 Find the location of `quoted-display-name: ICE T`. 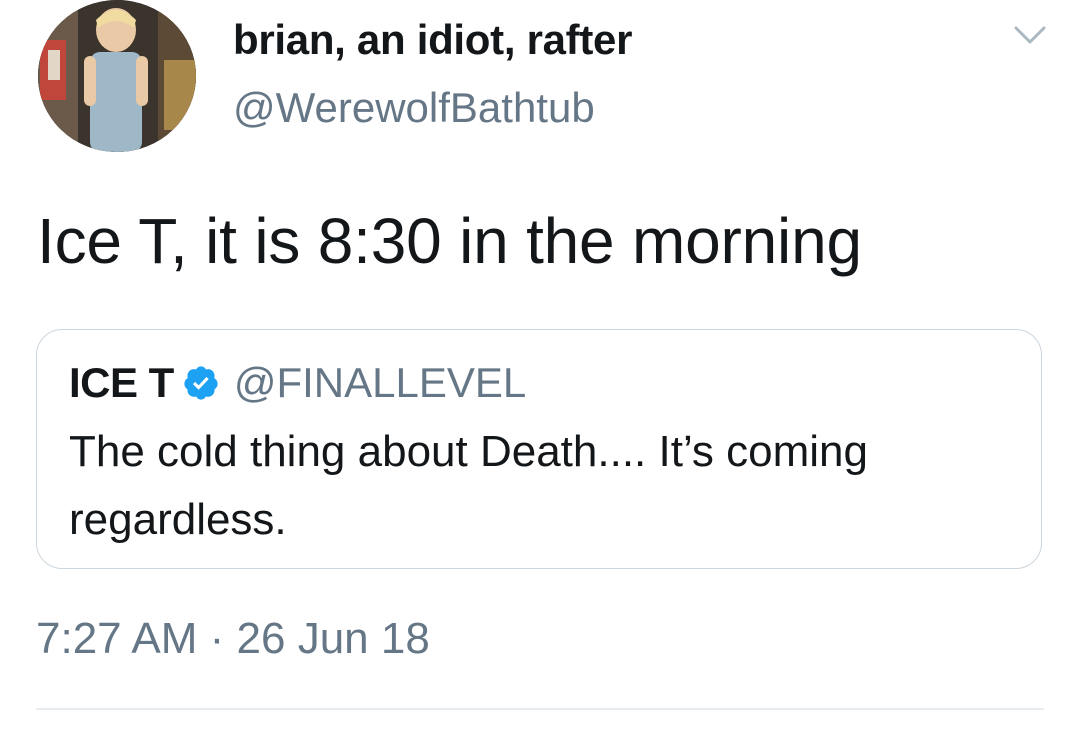

quoted-display-name: ICE T is located at coordinates (121, 382).